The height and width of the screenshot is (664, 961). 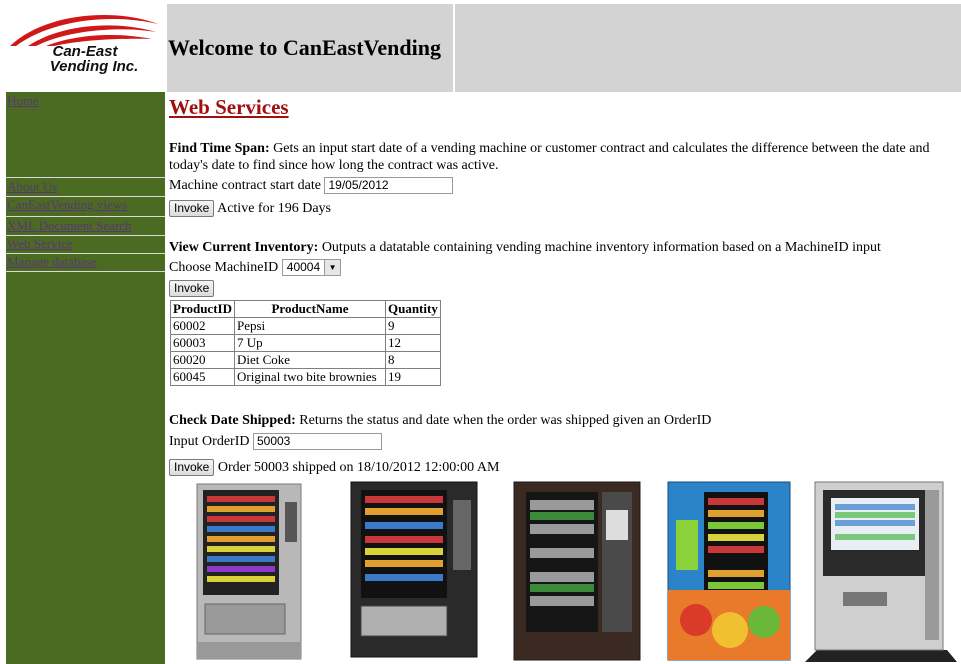 What do you see at coordinates (412, 326) in the screenshot?
I see `table-cell: 9` at bounding box center [412, 326].